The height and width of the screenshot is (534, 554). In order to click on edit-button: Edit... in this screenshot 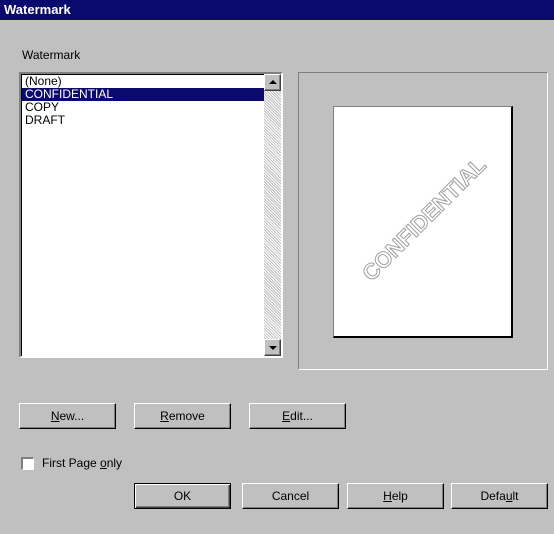, I will do `click(297, 416)`.